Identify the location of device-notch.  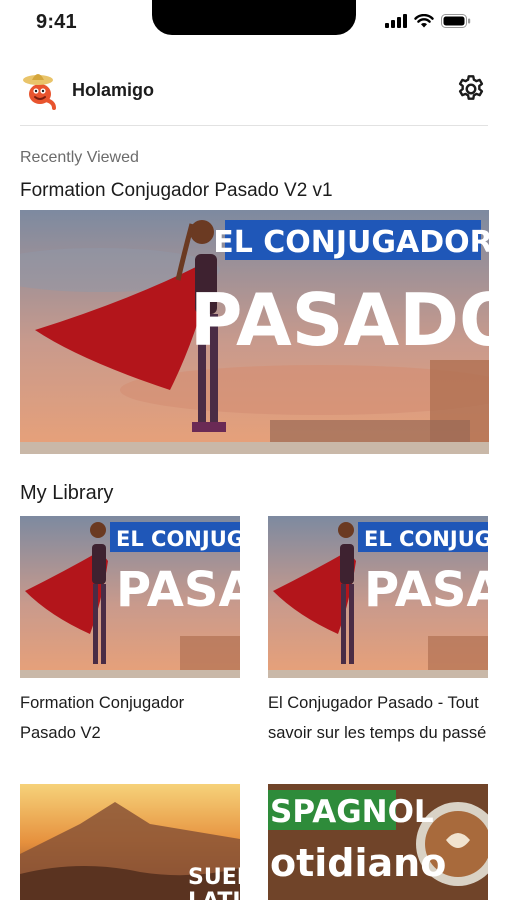
(254, 17).